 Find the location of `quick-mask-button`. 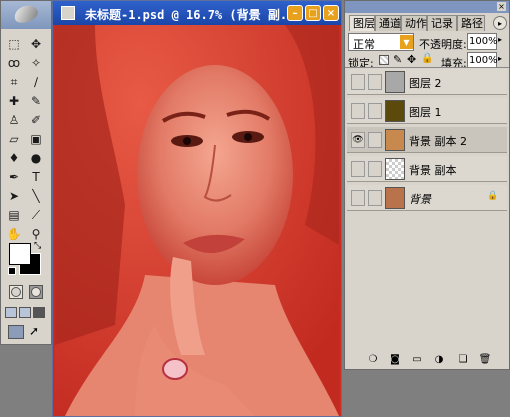

quick-mask-button is located at coordinates (36, 292).